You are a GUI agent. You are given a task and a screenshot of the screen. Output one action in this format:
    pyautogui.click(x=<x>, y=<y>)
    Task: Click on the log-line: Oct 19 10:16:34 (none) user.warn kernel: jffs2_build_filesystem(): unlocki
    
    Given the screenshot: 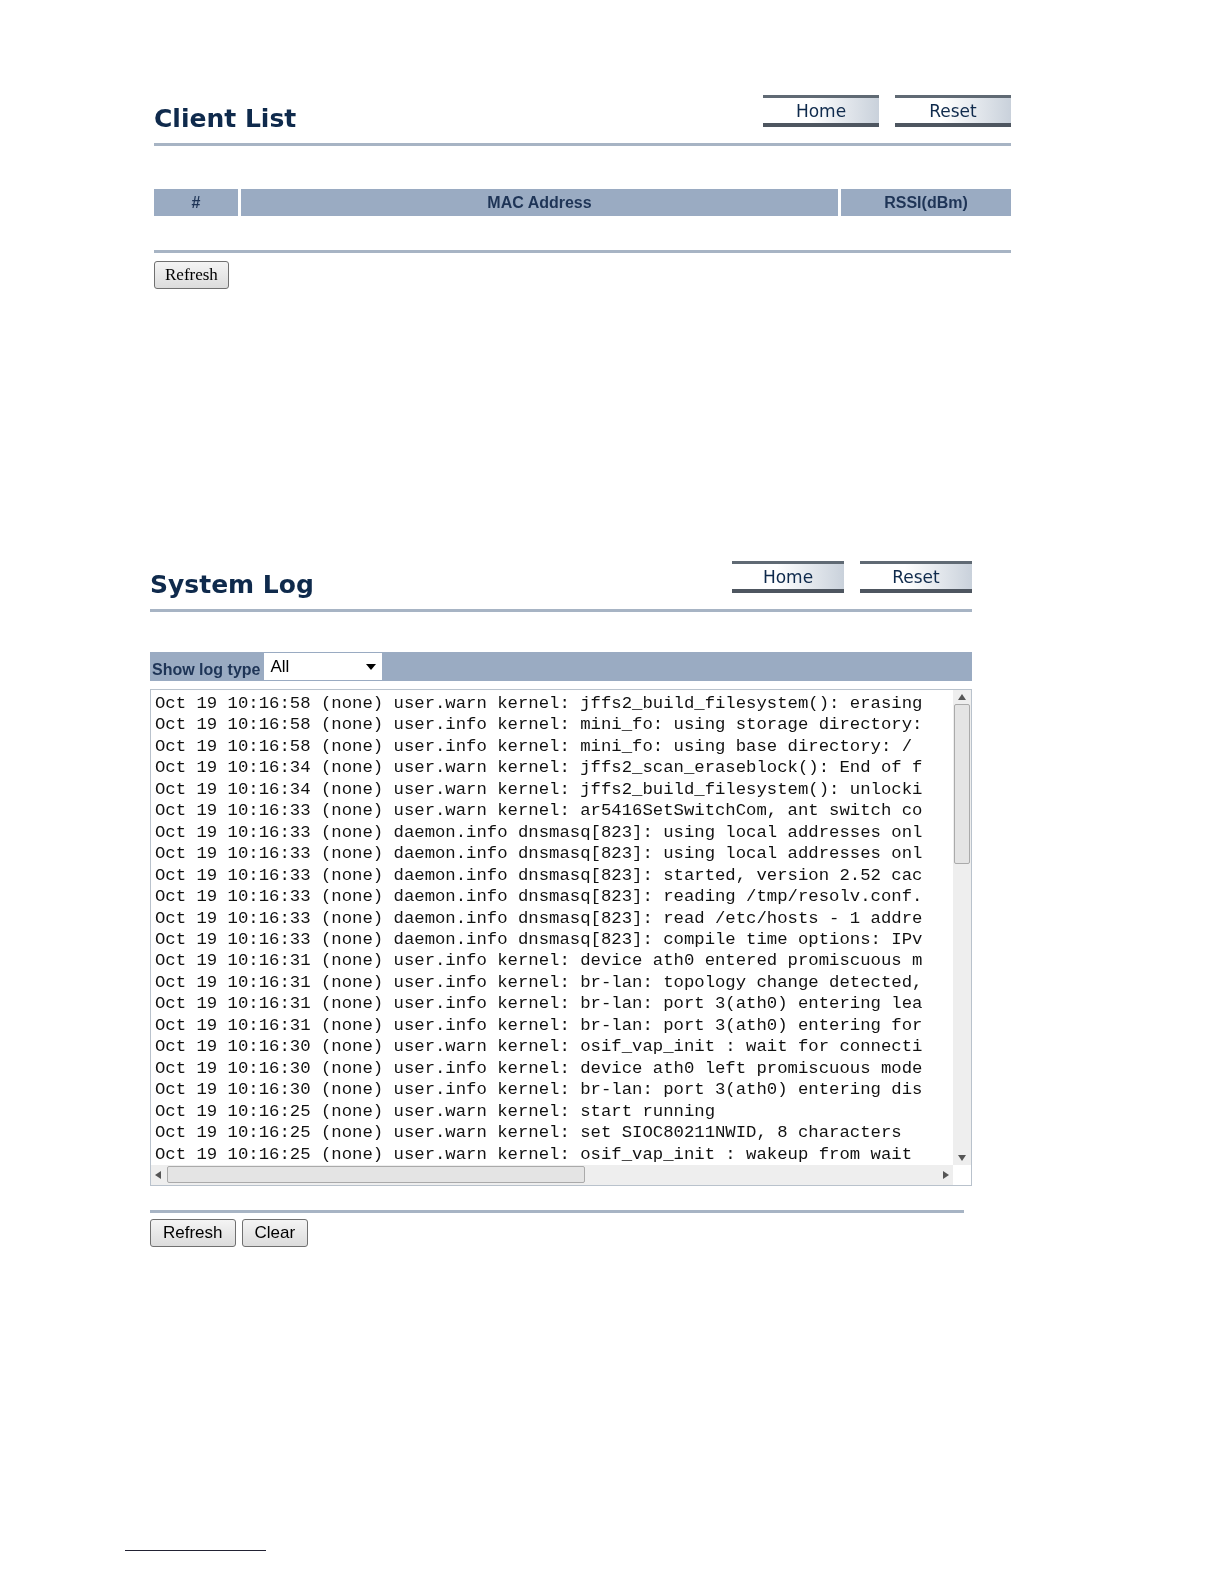 What is the action you would take?
    pyautogui.click(x=539, y=789)
    